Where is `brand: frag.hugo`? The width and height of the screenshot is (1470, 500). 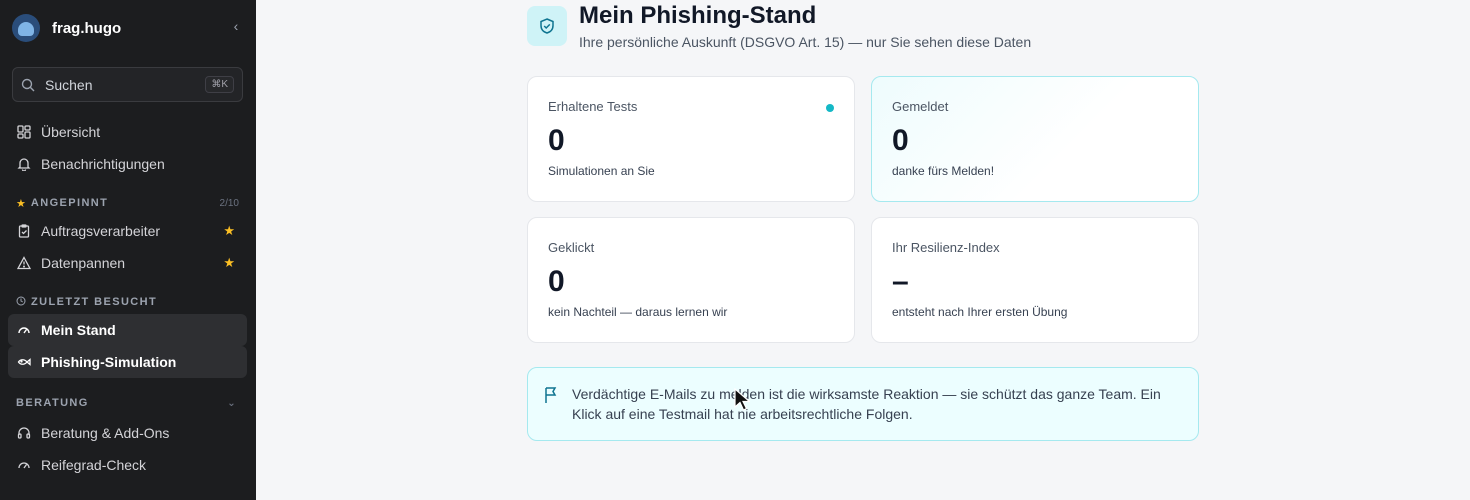
brand: frag.hugo is located at coordinates (66, 28).